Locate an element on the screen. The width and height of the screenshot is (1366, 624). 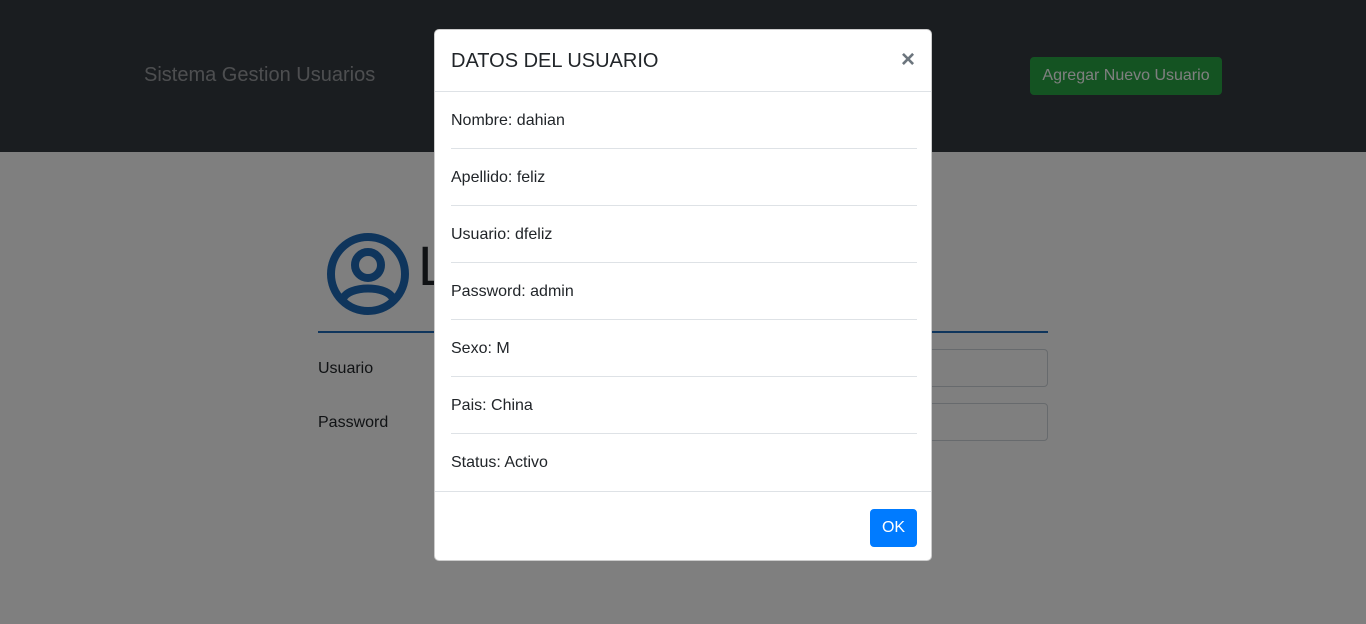
field-password: Password: admin is located at coordinates (684, 291).